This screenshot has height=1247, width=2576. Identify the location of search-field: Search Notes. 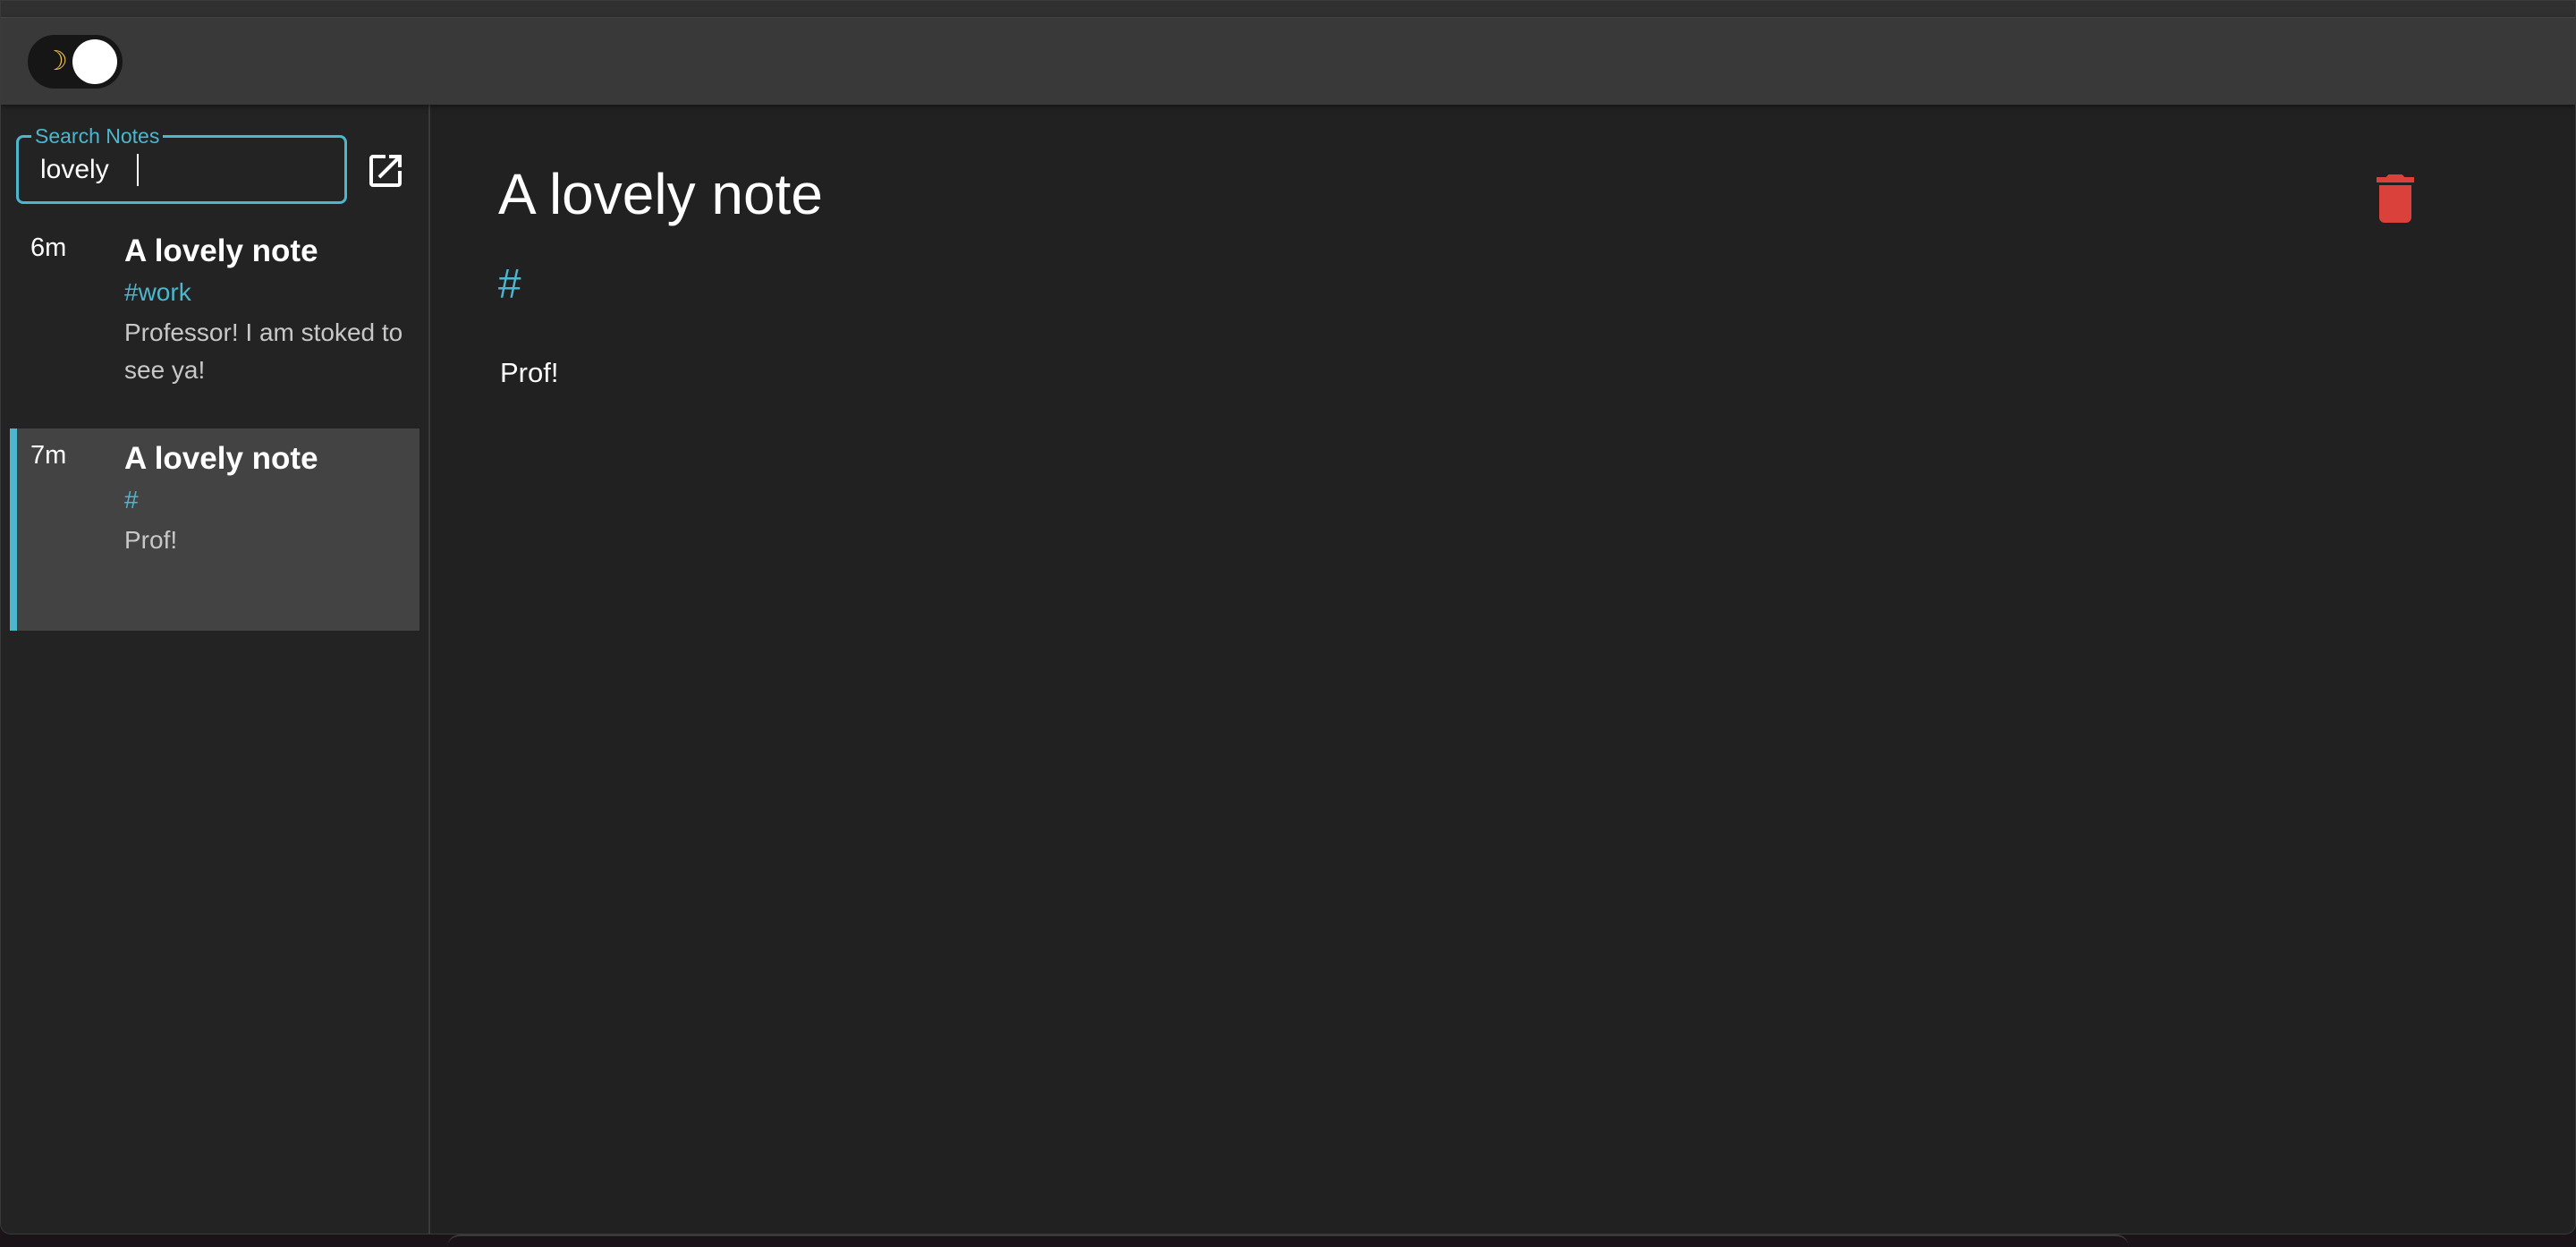
(181, 164).